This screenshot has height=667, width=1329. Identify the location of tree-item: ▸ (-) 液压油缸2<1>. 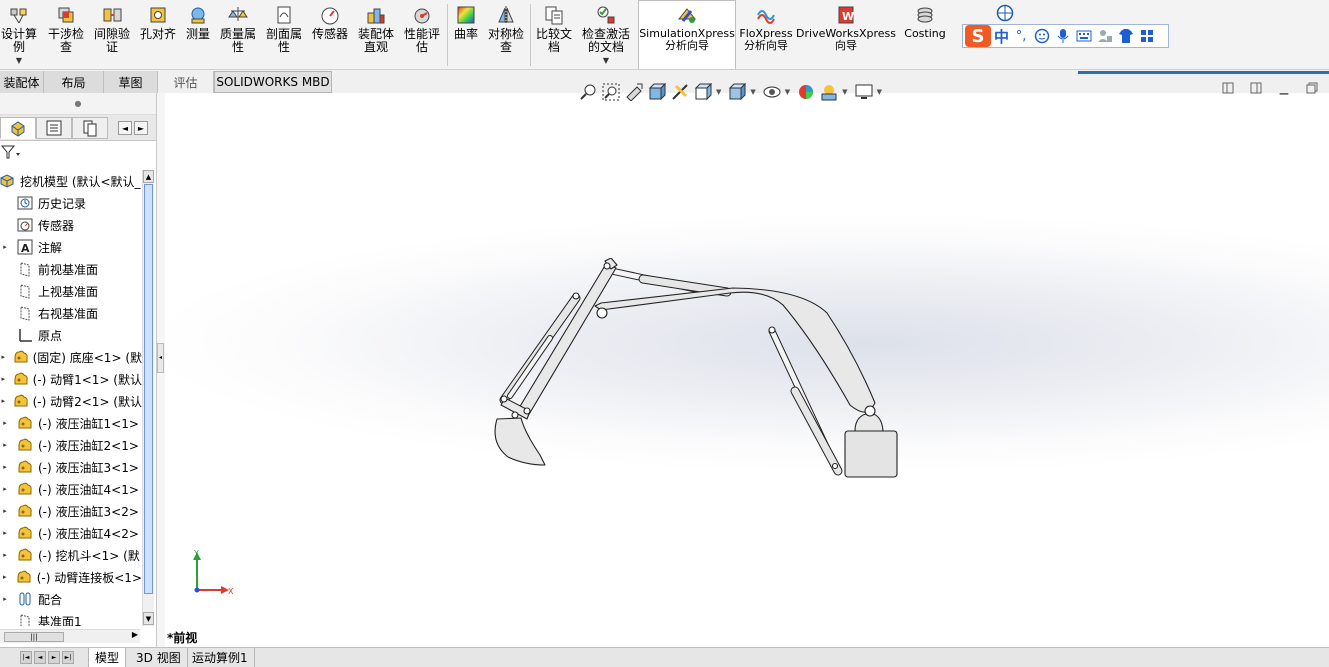
(71, 445).